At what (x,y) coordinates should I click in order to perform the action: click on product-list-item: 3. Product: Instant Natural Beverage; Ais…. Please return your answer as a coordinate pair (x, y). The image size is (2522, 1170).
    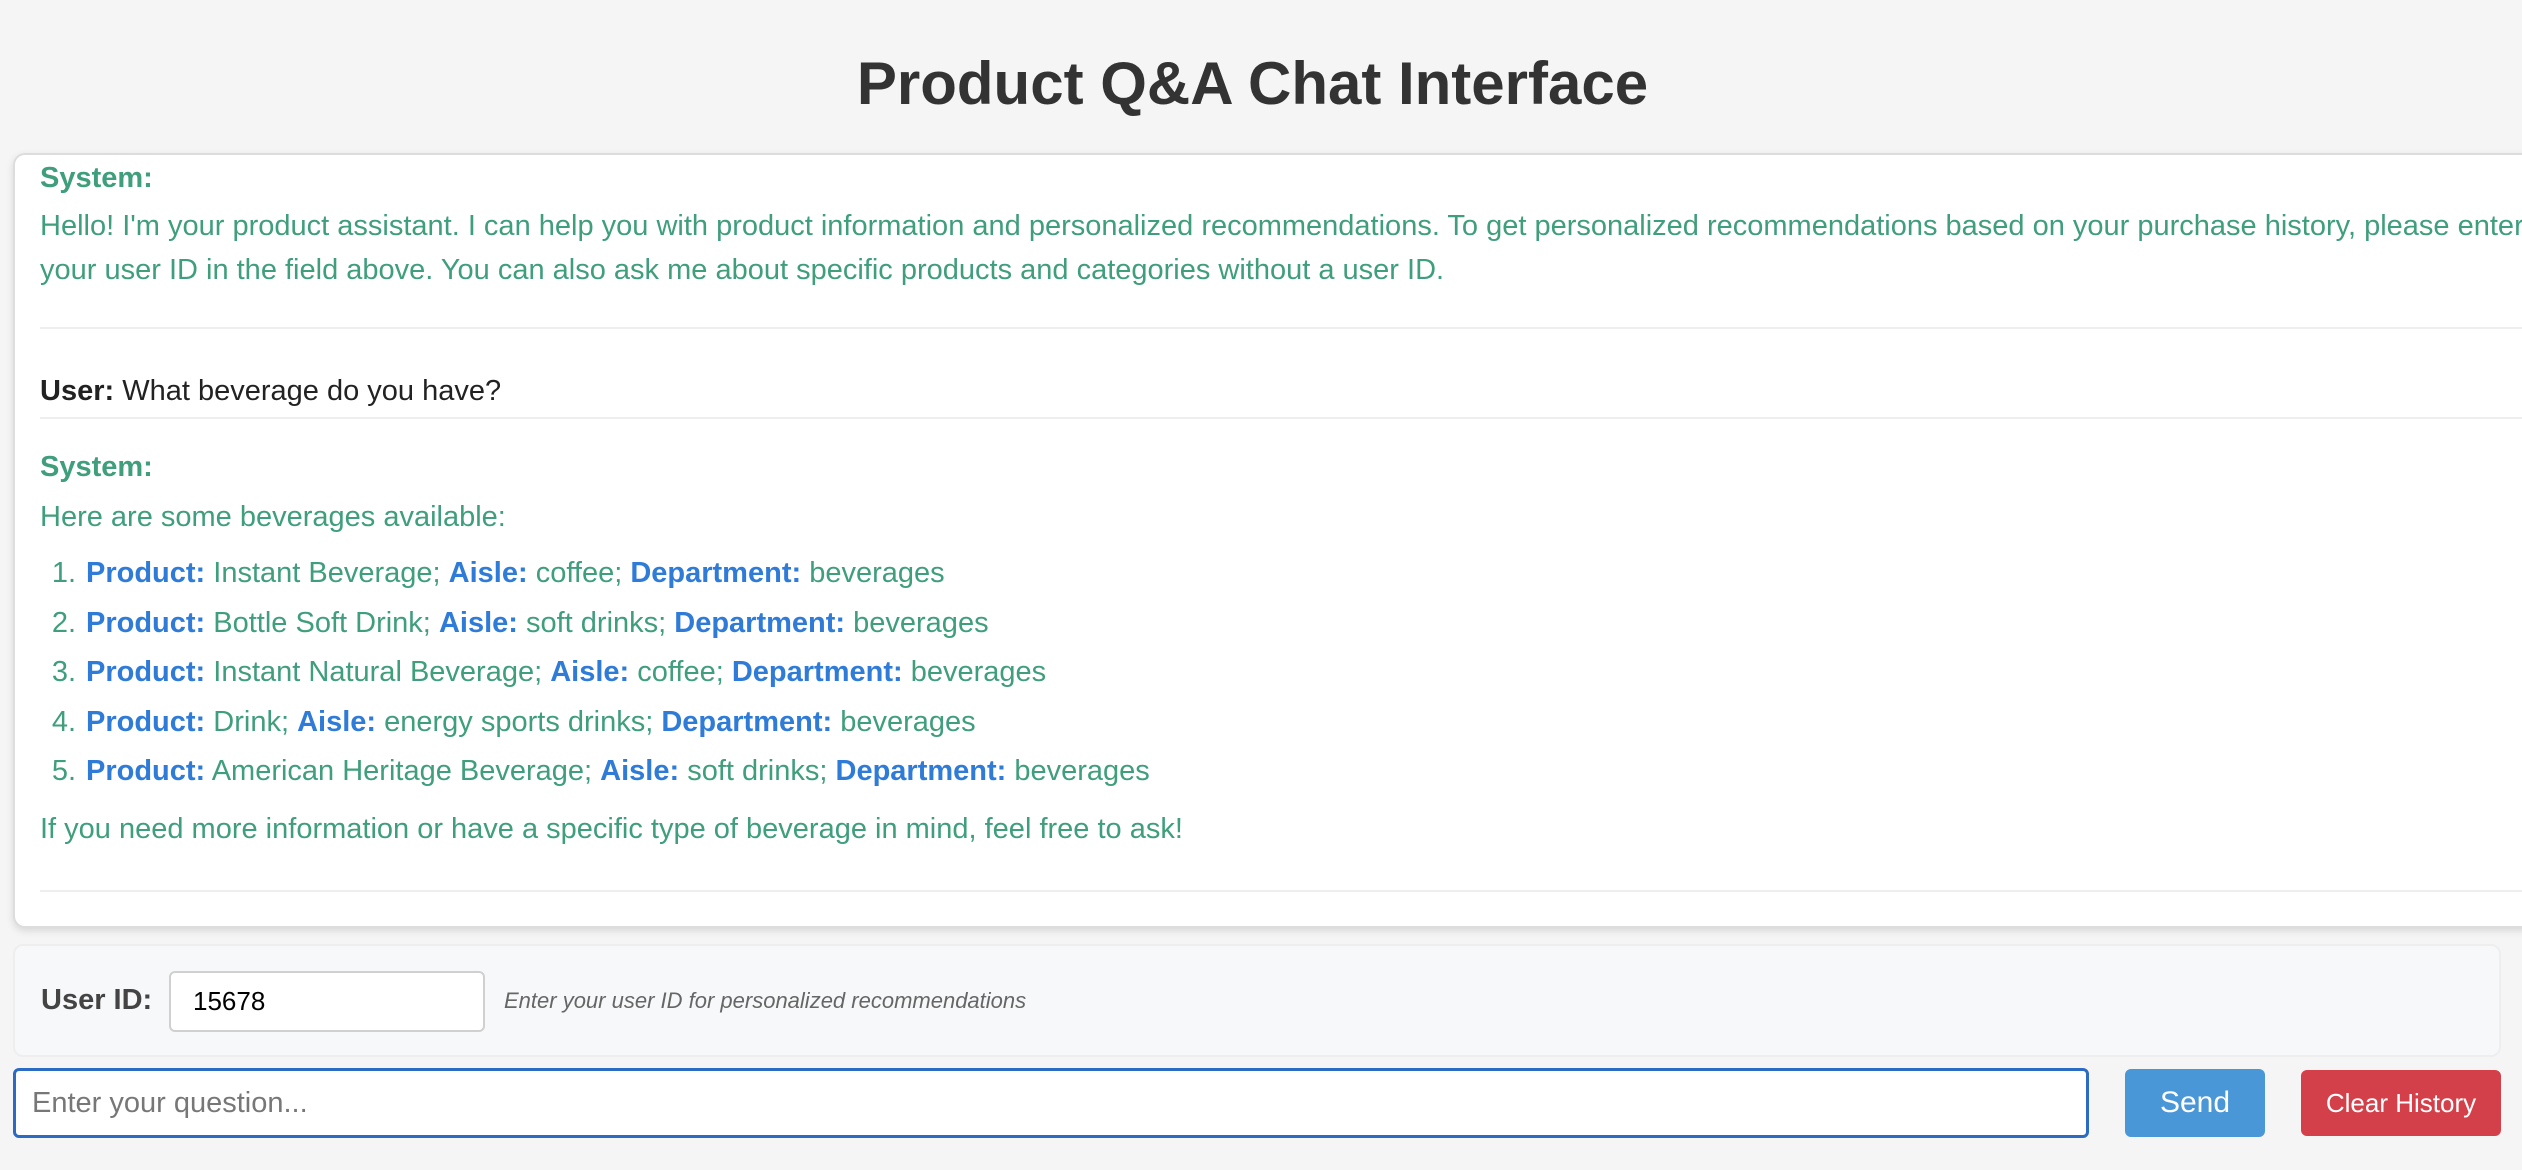
    Looking at the image, I should click on (1281, 673).